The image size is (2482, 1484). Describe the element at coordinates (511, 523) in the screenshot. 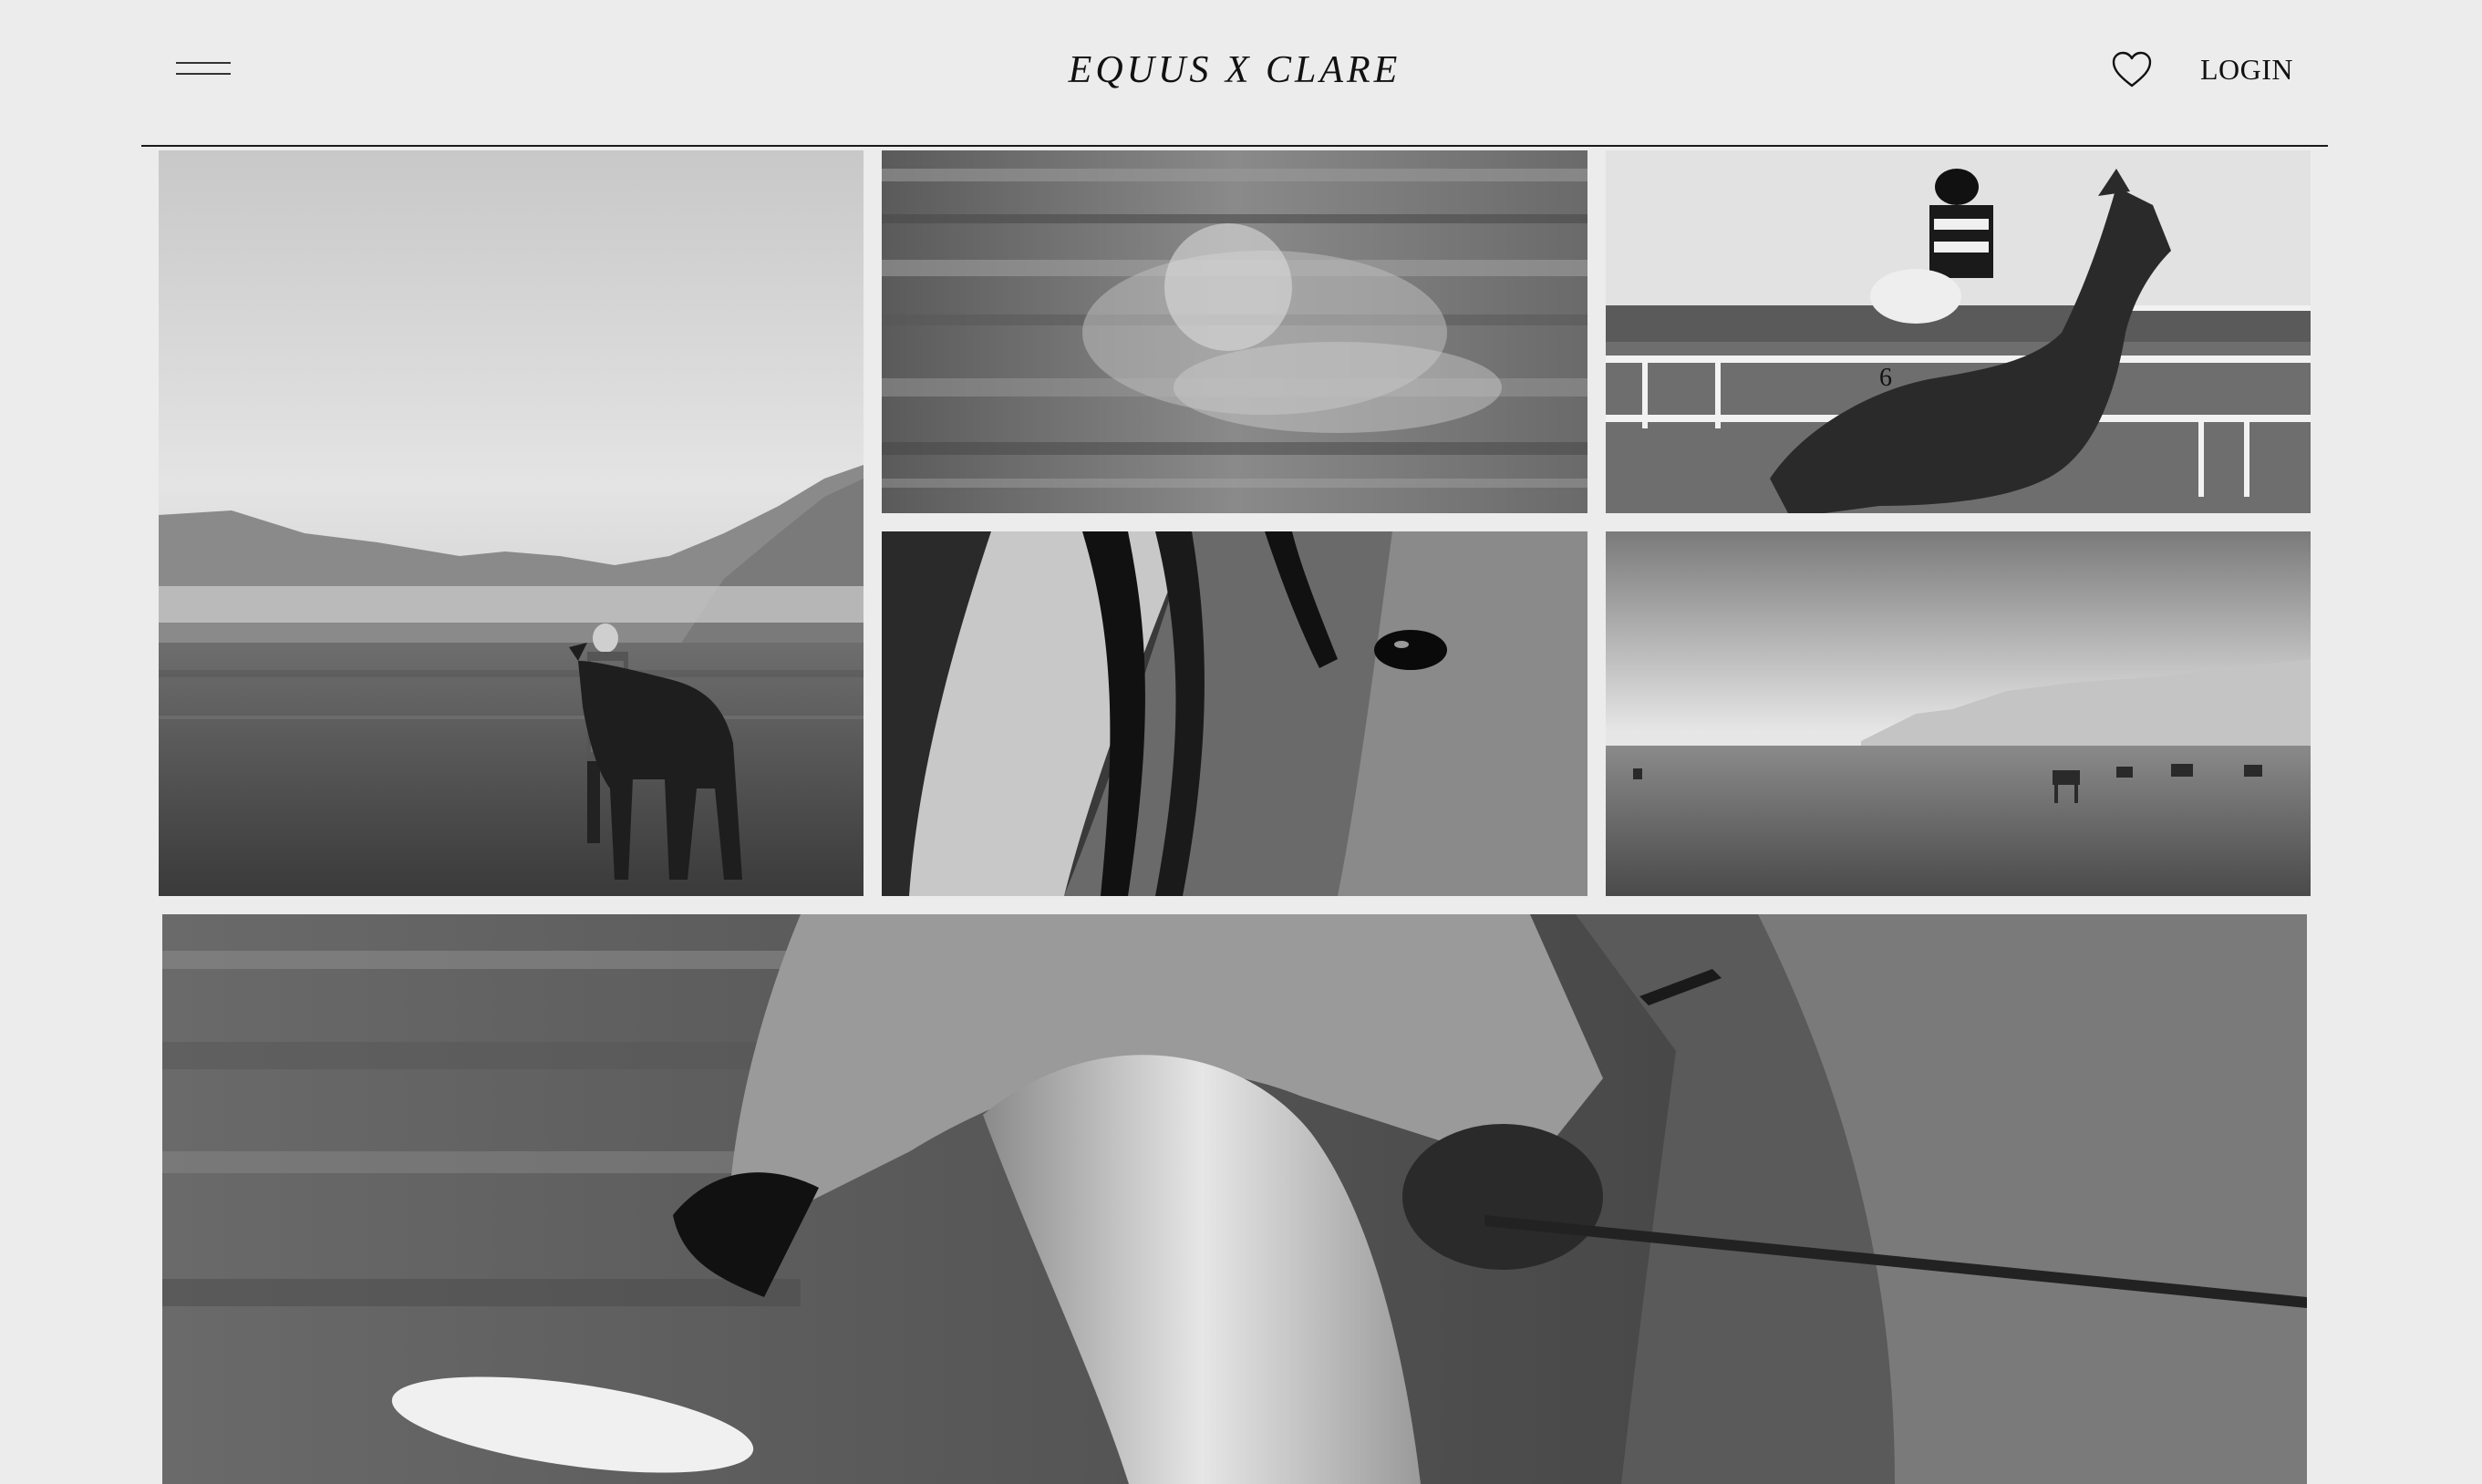

I see `gallery-photo-rider-valley` at that location.